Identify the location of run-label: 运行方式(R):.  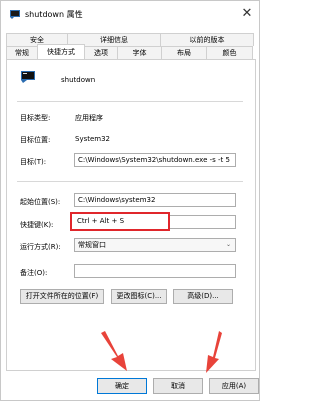
(40, 247).